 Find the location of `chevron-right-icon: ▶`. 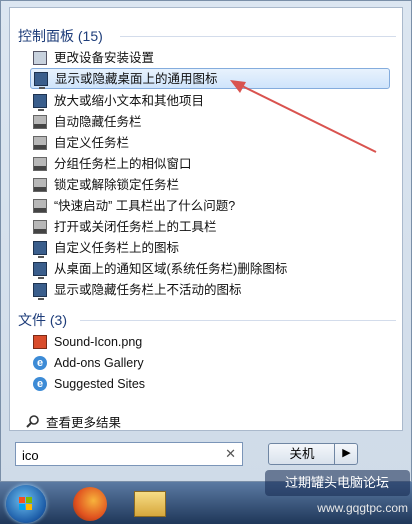

chevron-right-icon: ▶ is located at coordinates (346, 453).